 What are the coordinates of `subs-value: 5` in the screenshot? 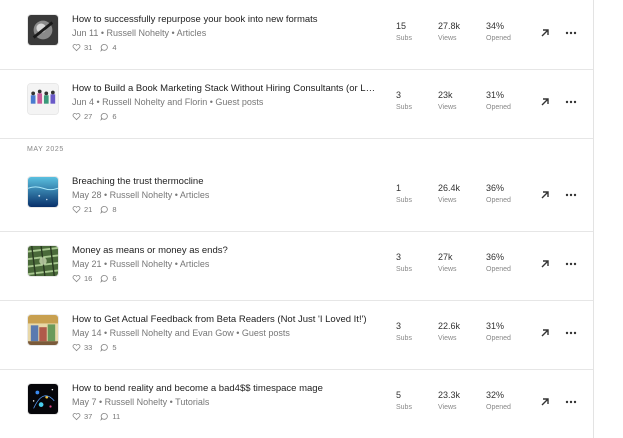 It's located at (399, 395).